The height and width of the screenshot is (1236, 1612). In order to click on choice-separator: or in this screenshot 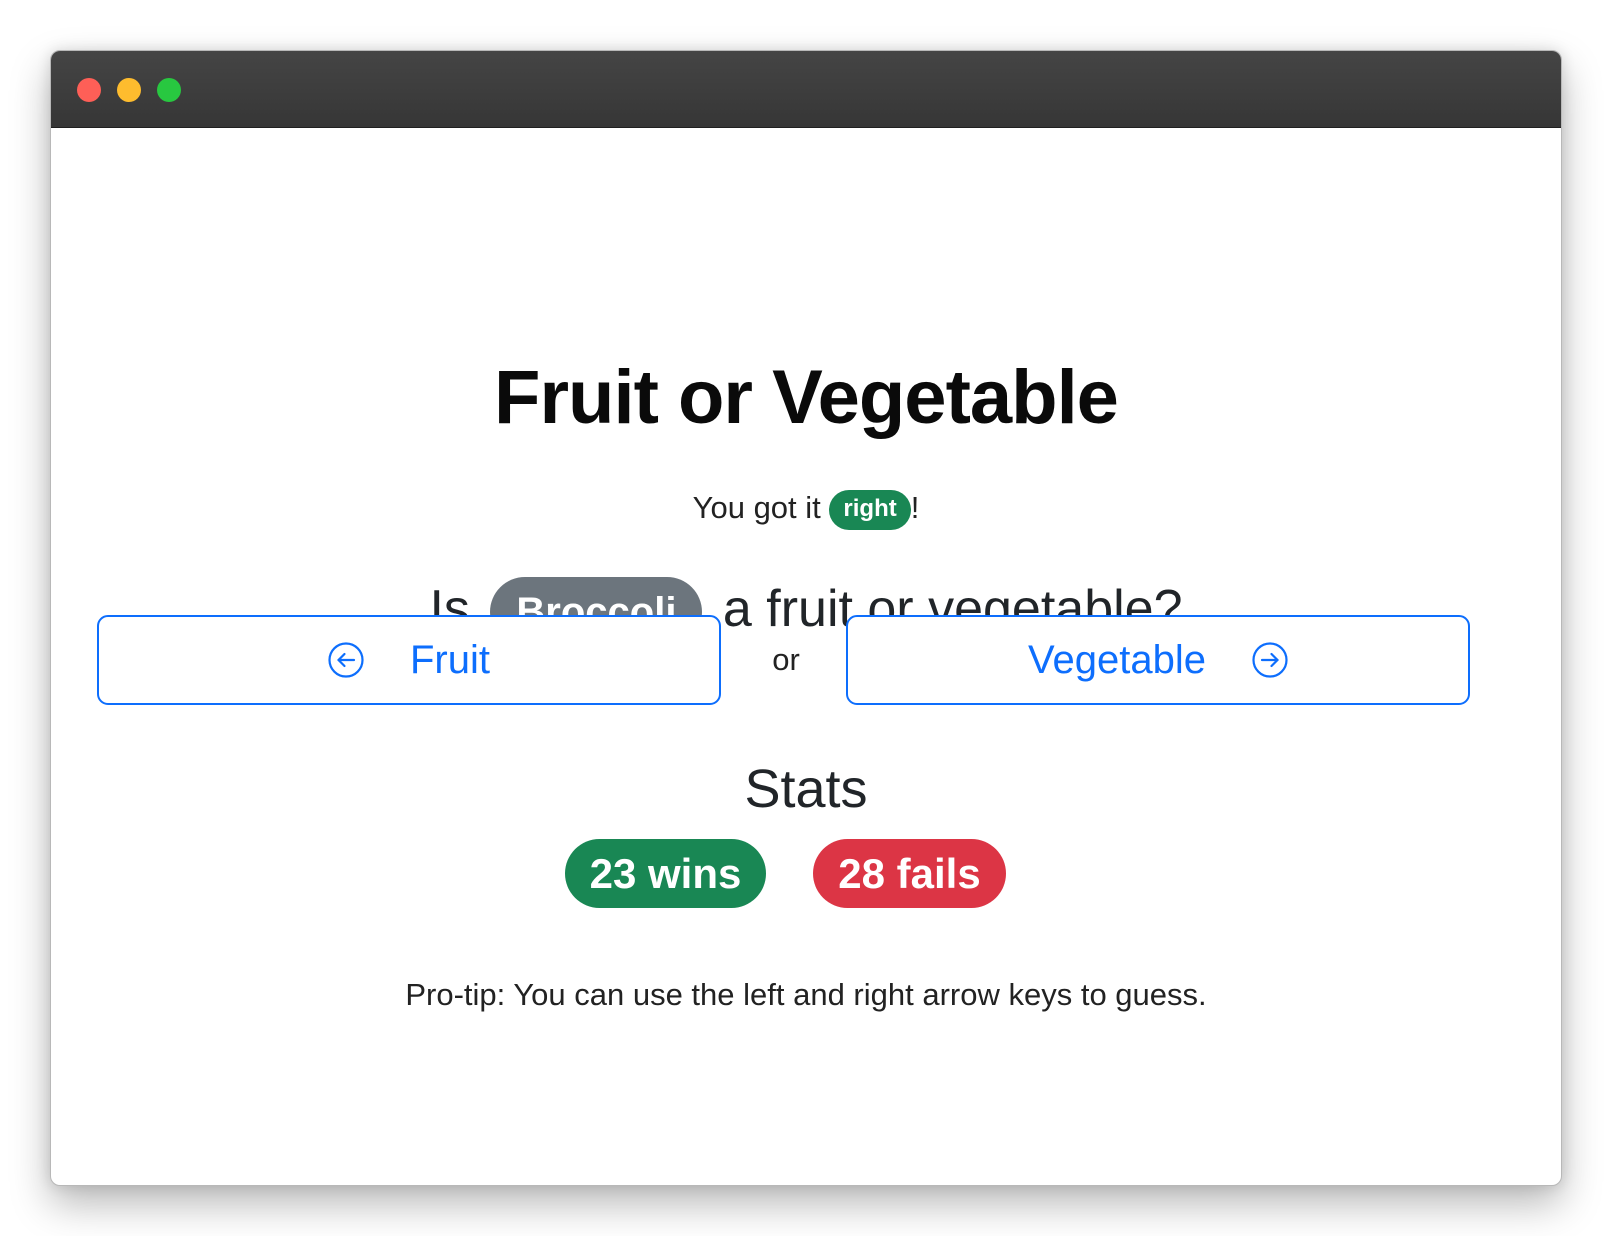, I will do `click(786, 659)`.